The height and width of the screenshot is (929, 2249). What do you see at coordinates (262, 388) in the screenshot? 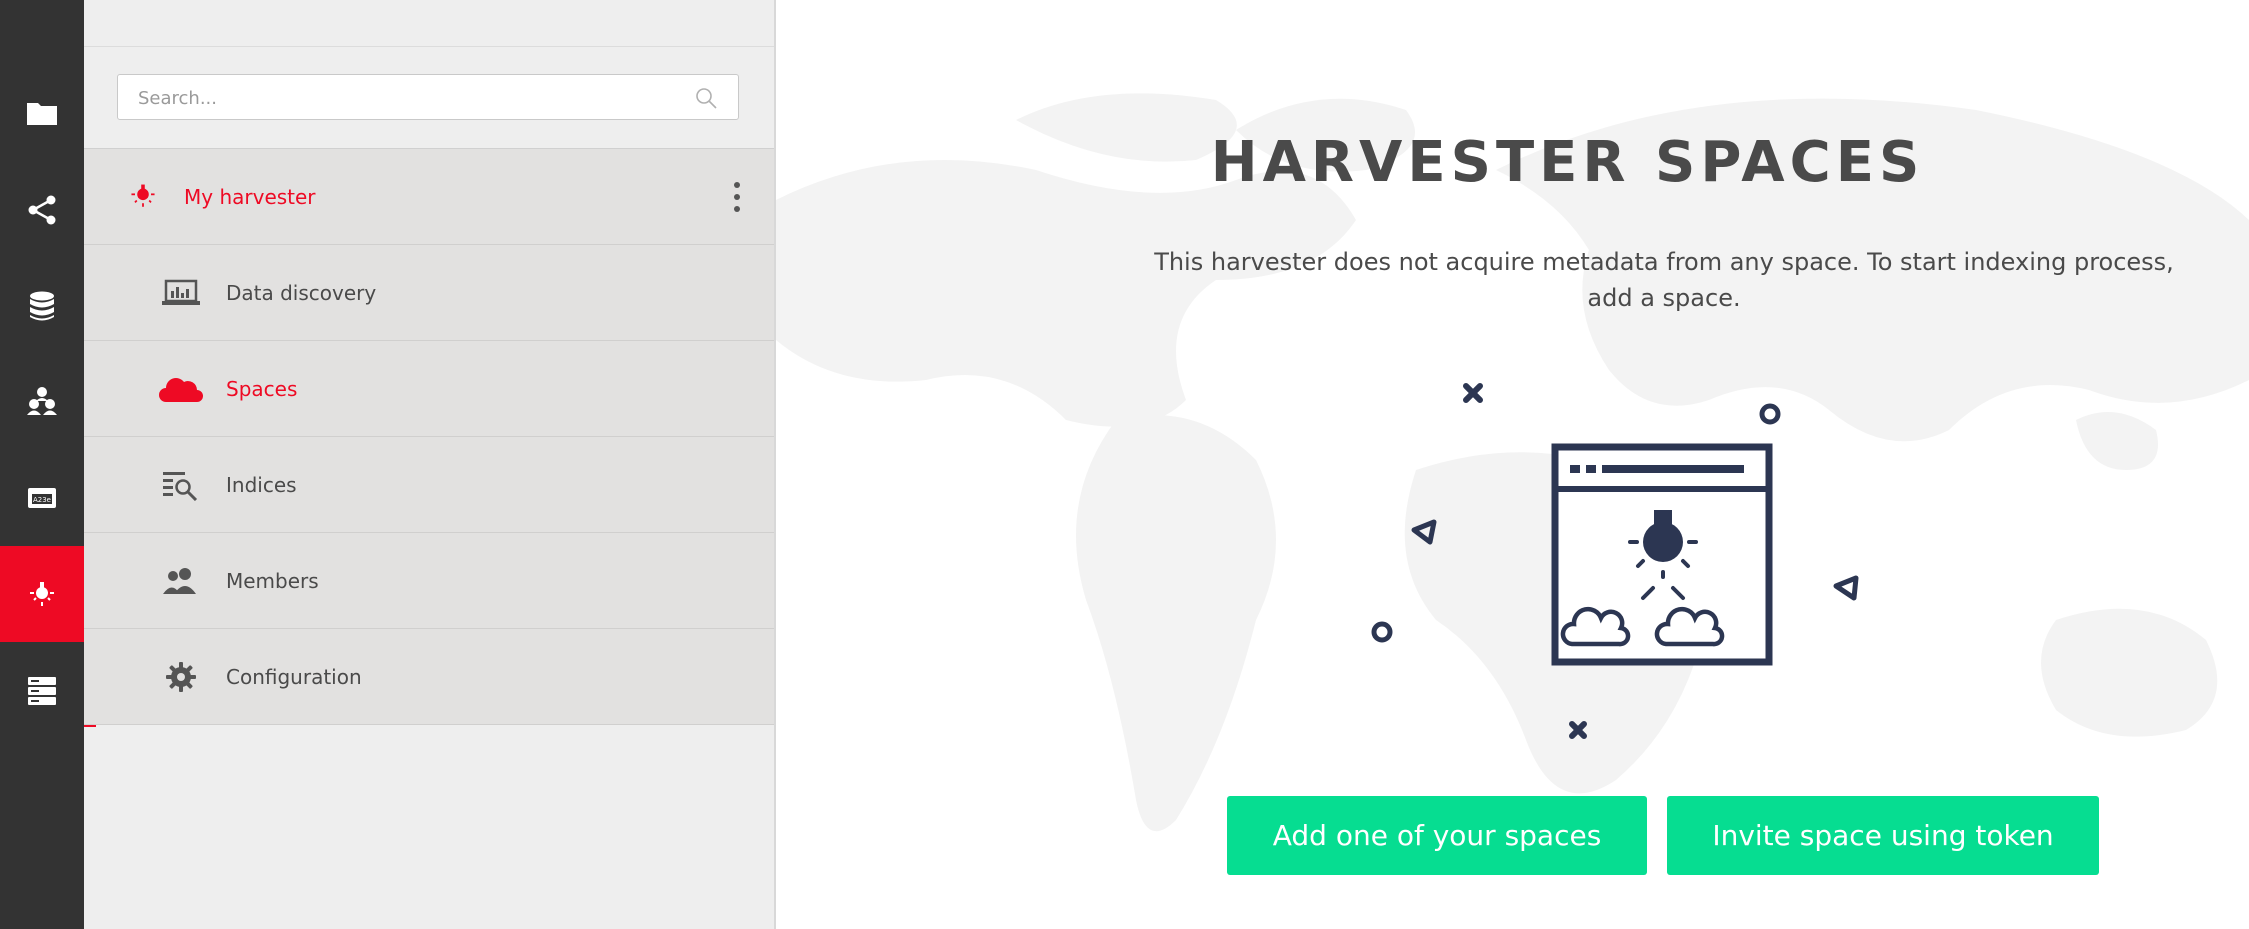
I see `sidebar-item-label: Spaces` at bounding box center [262, 388].